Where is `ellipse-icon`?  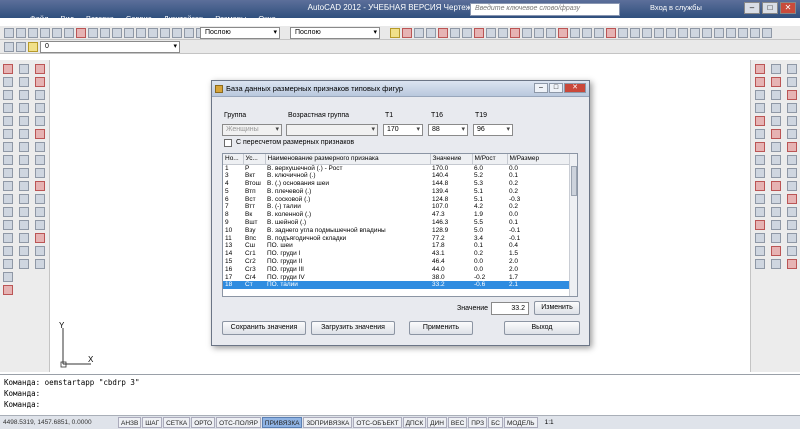 ellipse-icon is located at coordinates (8, 186).